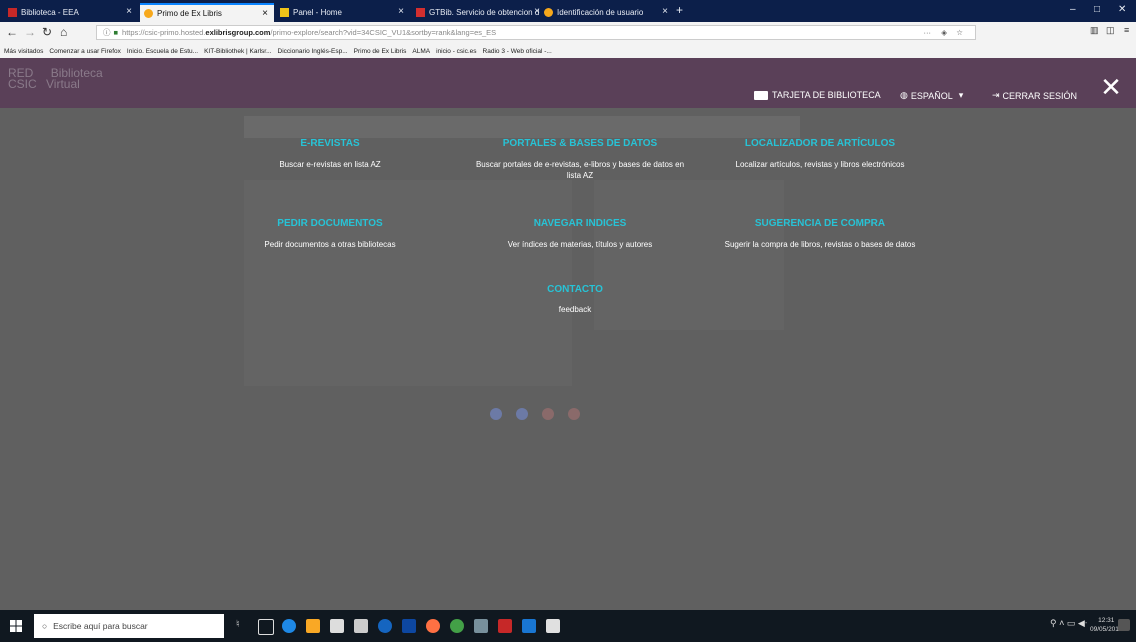 The height and width of the screenshot is (642, 1136). Describe the element at coordinates (1124, 625) in the screenshot. I see `notifications-icon` at that location.